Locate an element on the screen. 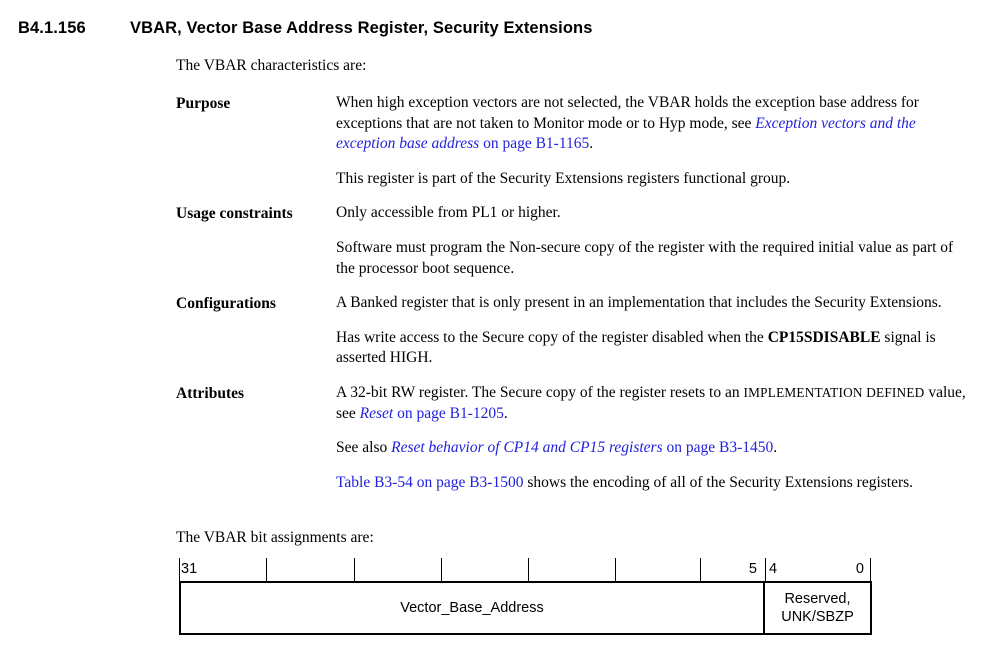 The image size is (981, 651). cross-reference-link: Table B3-54 on page B3-1500 is located at coordinates (429, 482).